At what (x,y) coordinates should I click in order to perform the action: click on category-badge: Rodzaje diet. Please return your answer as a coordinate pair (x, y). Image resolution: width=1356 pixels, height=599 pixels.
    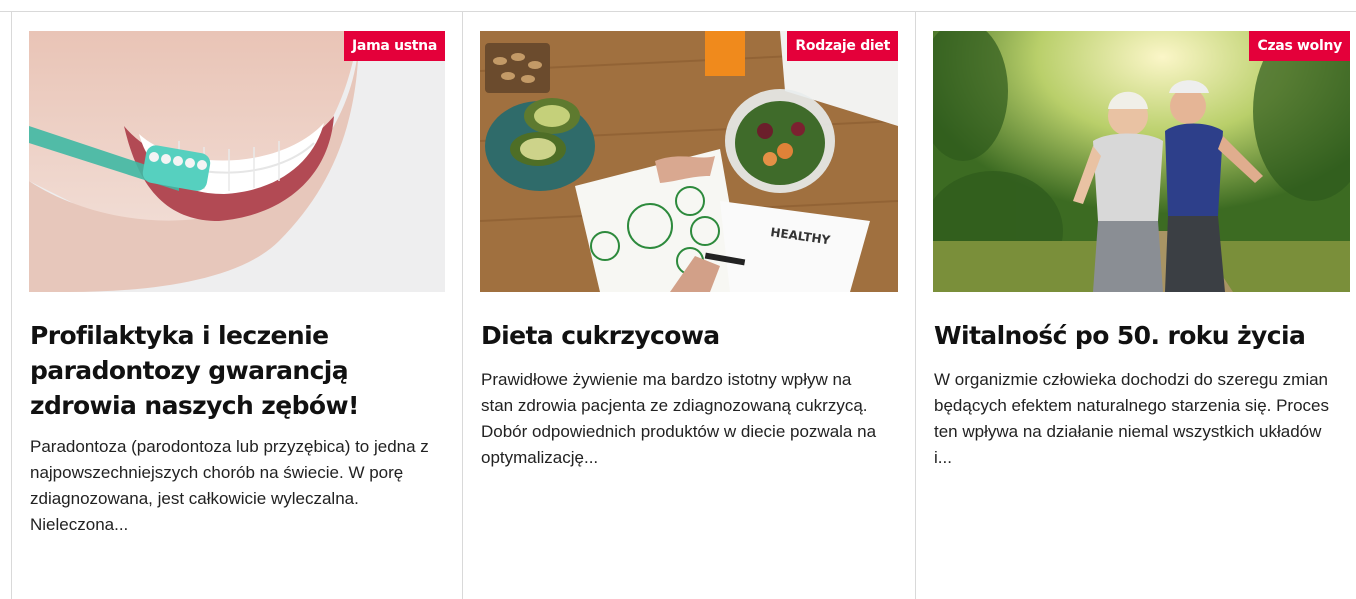
    Looking at the image, I should click on (842, 46).